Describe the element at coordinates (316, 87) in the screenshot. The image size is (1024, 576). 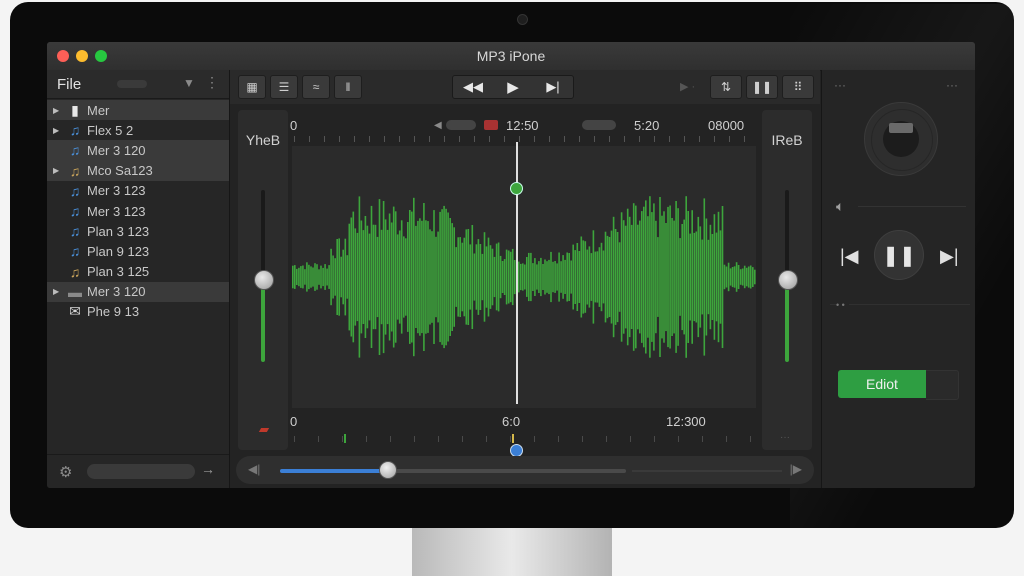
I see `wave-view-icon: ≈` at that location.